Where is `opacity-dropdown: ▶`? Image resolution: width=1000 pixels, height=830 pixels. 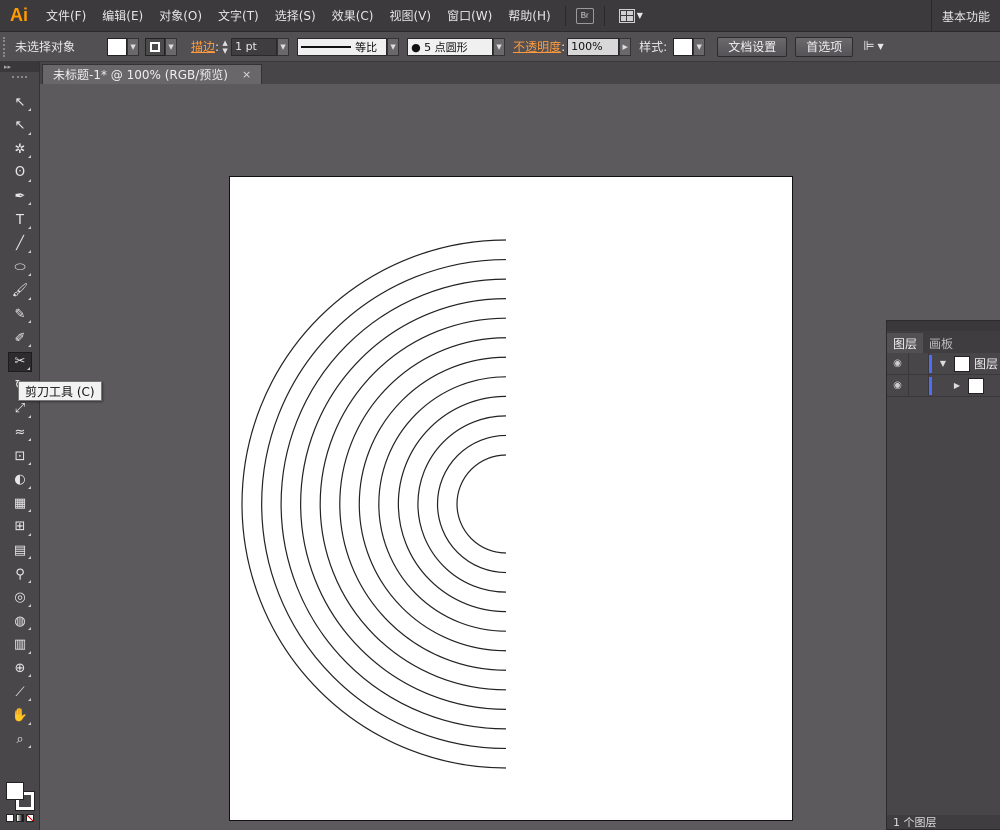
opacity-dropdown: ▶ is located at coordinates (625, 46).